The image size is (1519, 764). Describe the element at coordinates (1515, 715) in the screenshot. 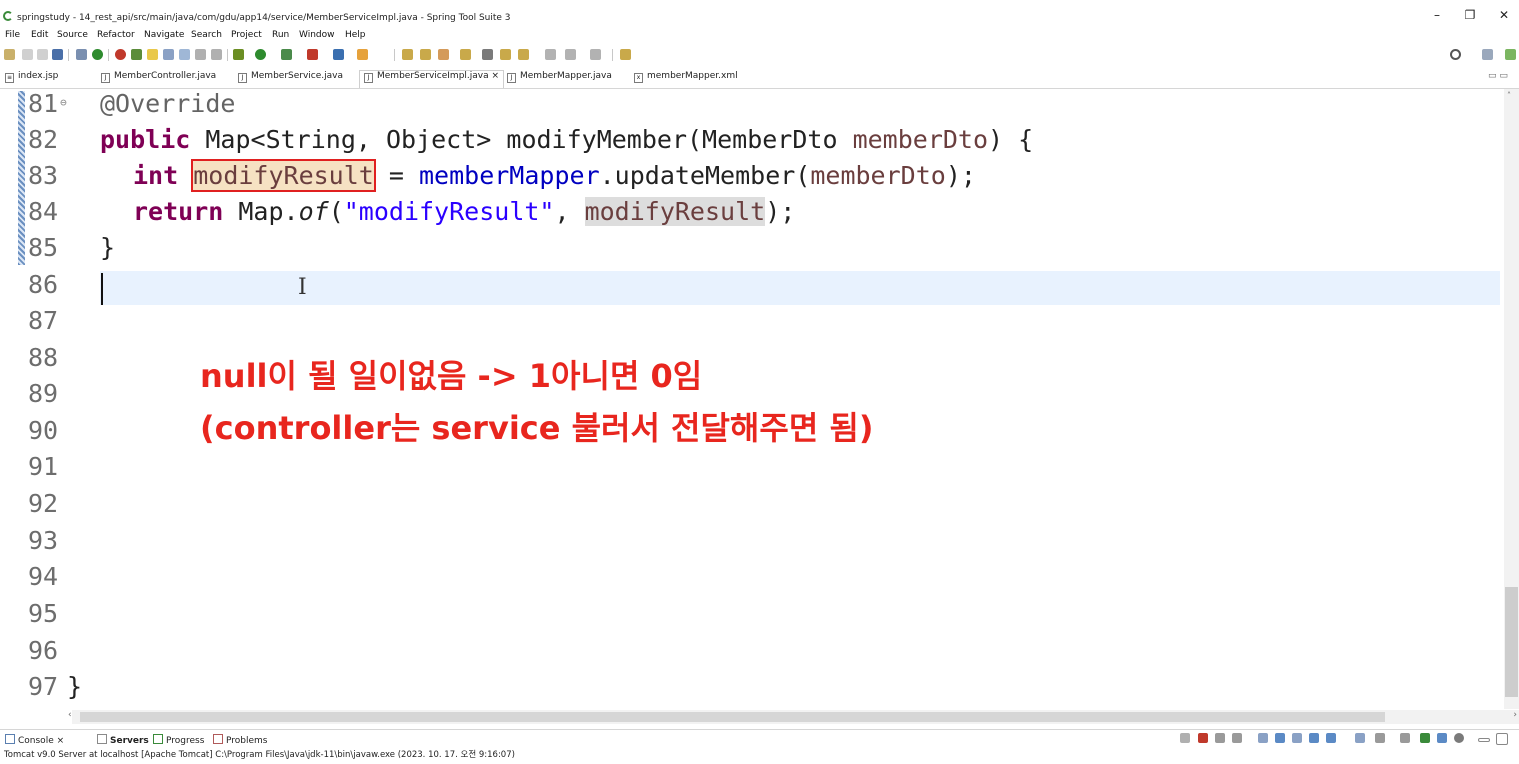

I see `scroll-right-icon: ›` at that location.